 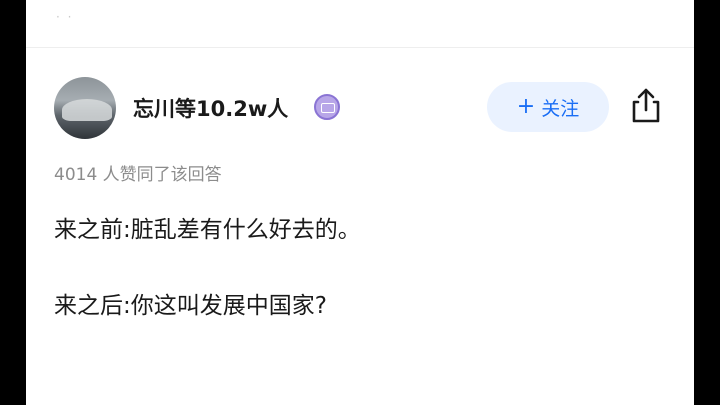 What do you see at coordinates (210, 108) in the screenshot?
I see `author-name: 忘川等10.2w人` at bounding box center [210, 108].